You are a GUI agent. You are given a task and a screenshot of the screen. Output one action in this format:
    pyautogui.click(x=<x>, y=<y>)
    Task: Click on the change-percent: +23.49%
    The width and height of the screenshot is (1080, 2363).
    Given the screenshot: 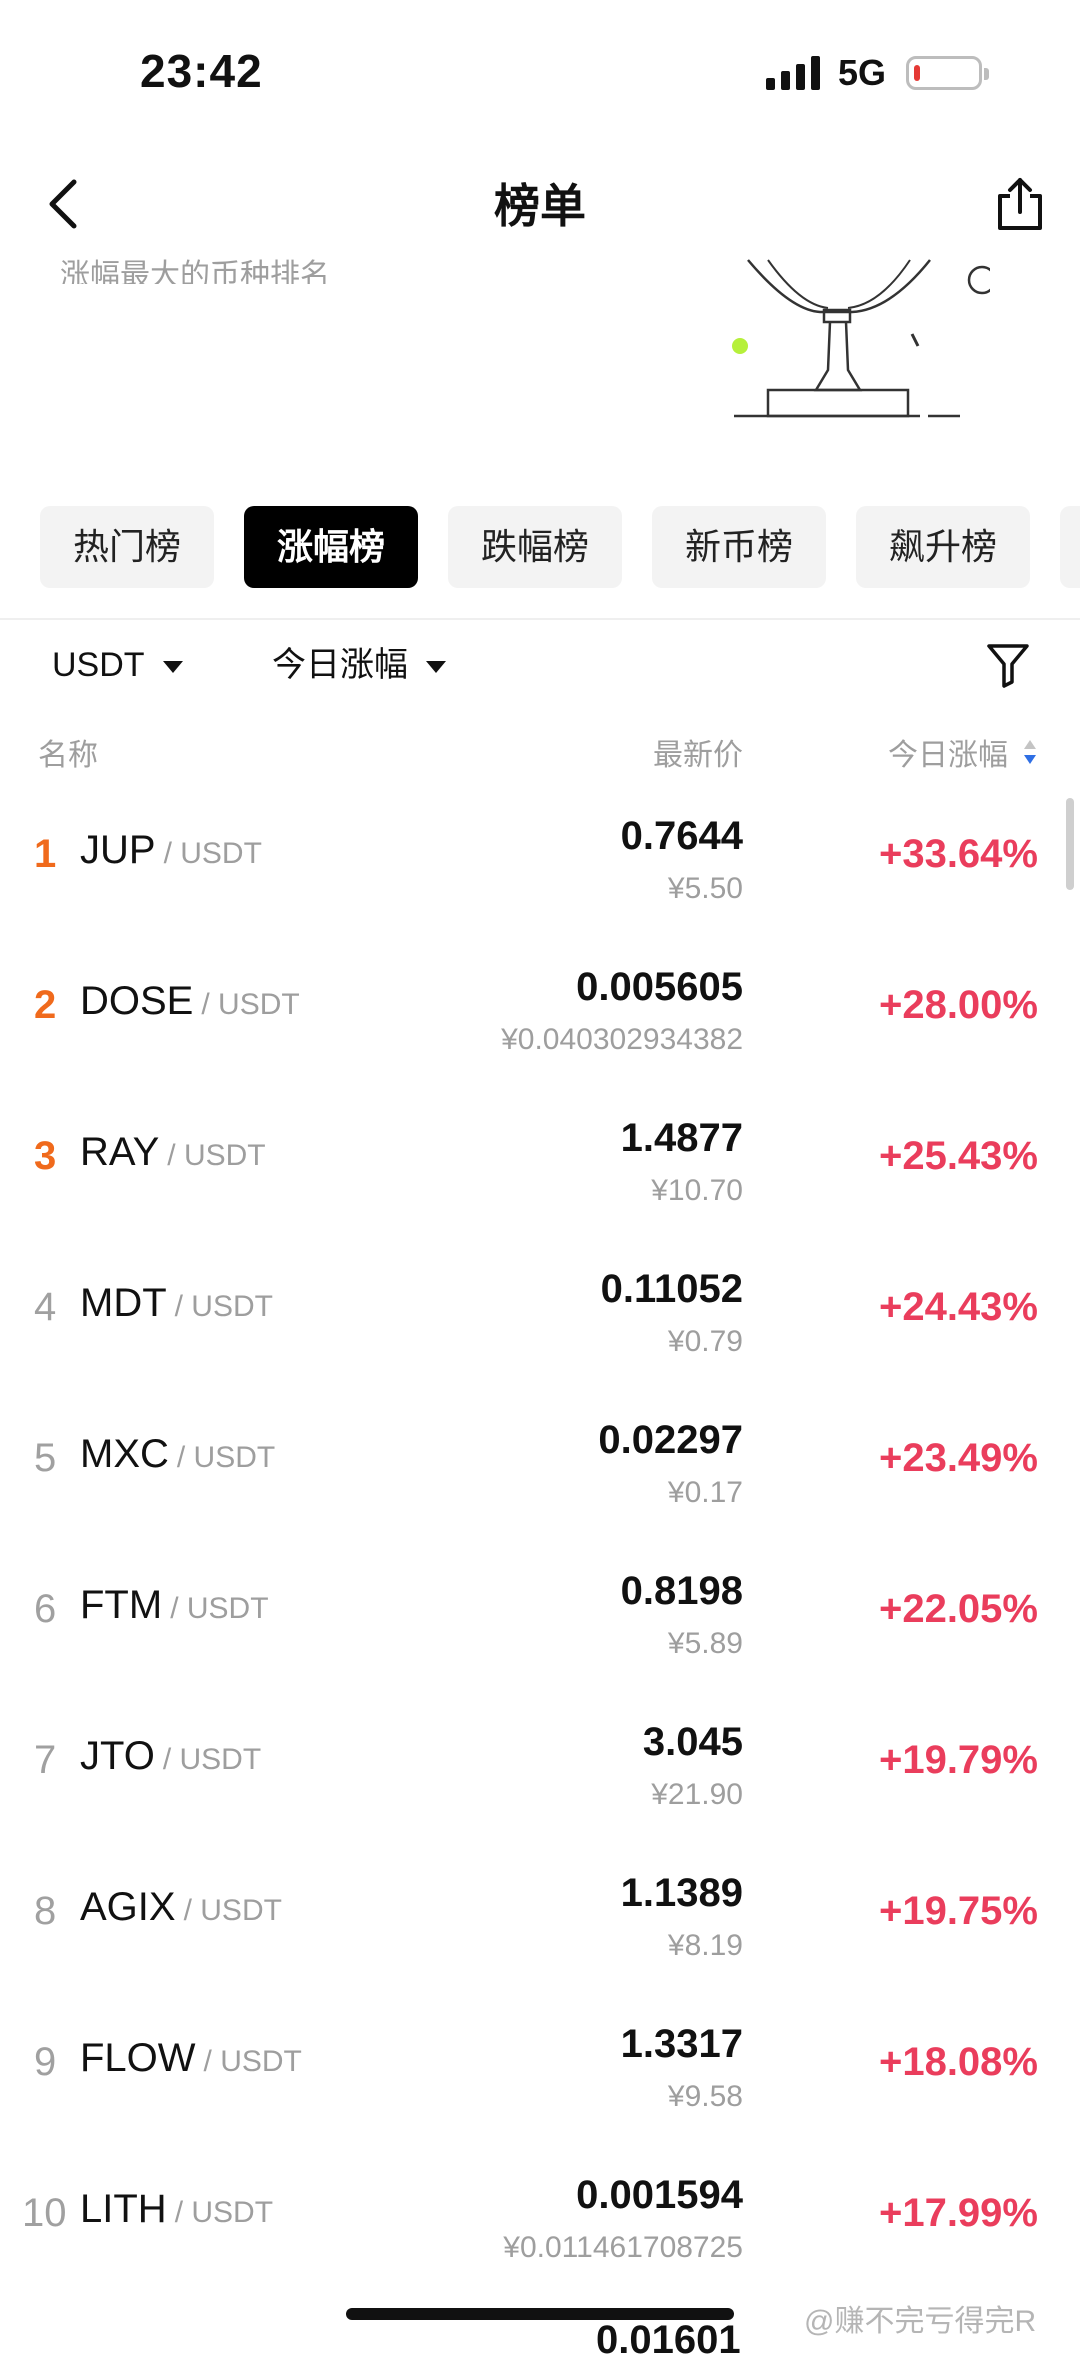 What is the action you would take?
    pyautogui.click(x=958, y=1458)
    